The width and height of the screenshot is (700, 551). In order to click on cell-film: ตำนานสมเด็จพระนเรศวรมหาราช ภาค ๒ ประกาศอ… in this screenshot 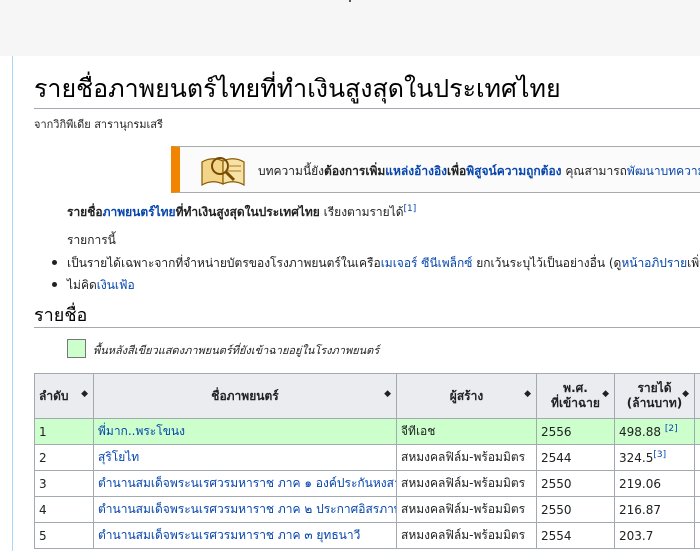, I will do `click(245, 509)`.